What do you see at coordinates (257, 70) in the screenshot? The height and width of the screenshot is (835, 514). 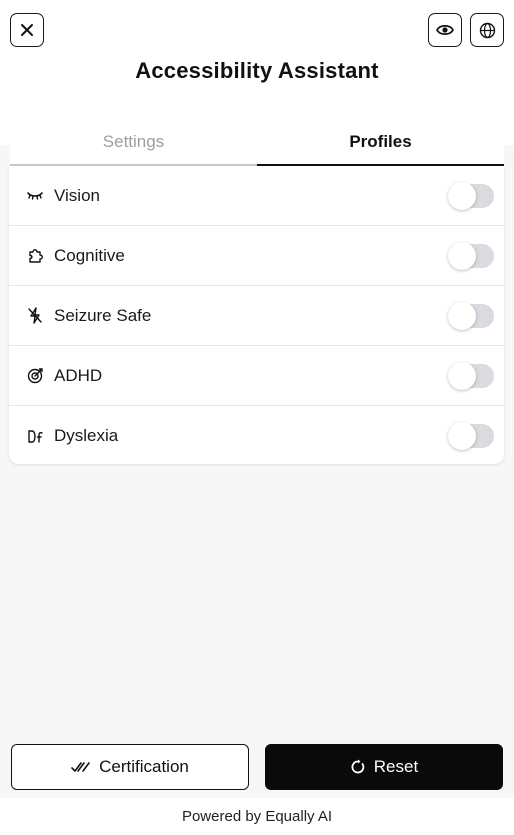 I see `page-title: Accessibility Assistant` at bounding box center [257, 70].